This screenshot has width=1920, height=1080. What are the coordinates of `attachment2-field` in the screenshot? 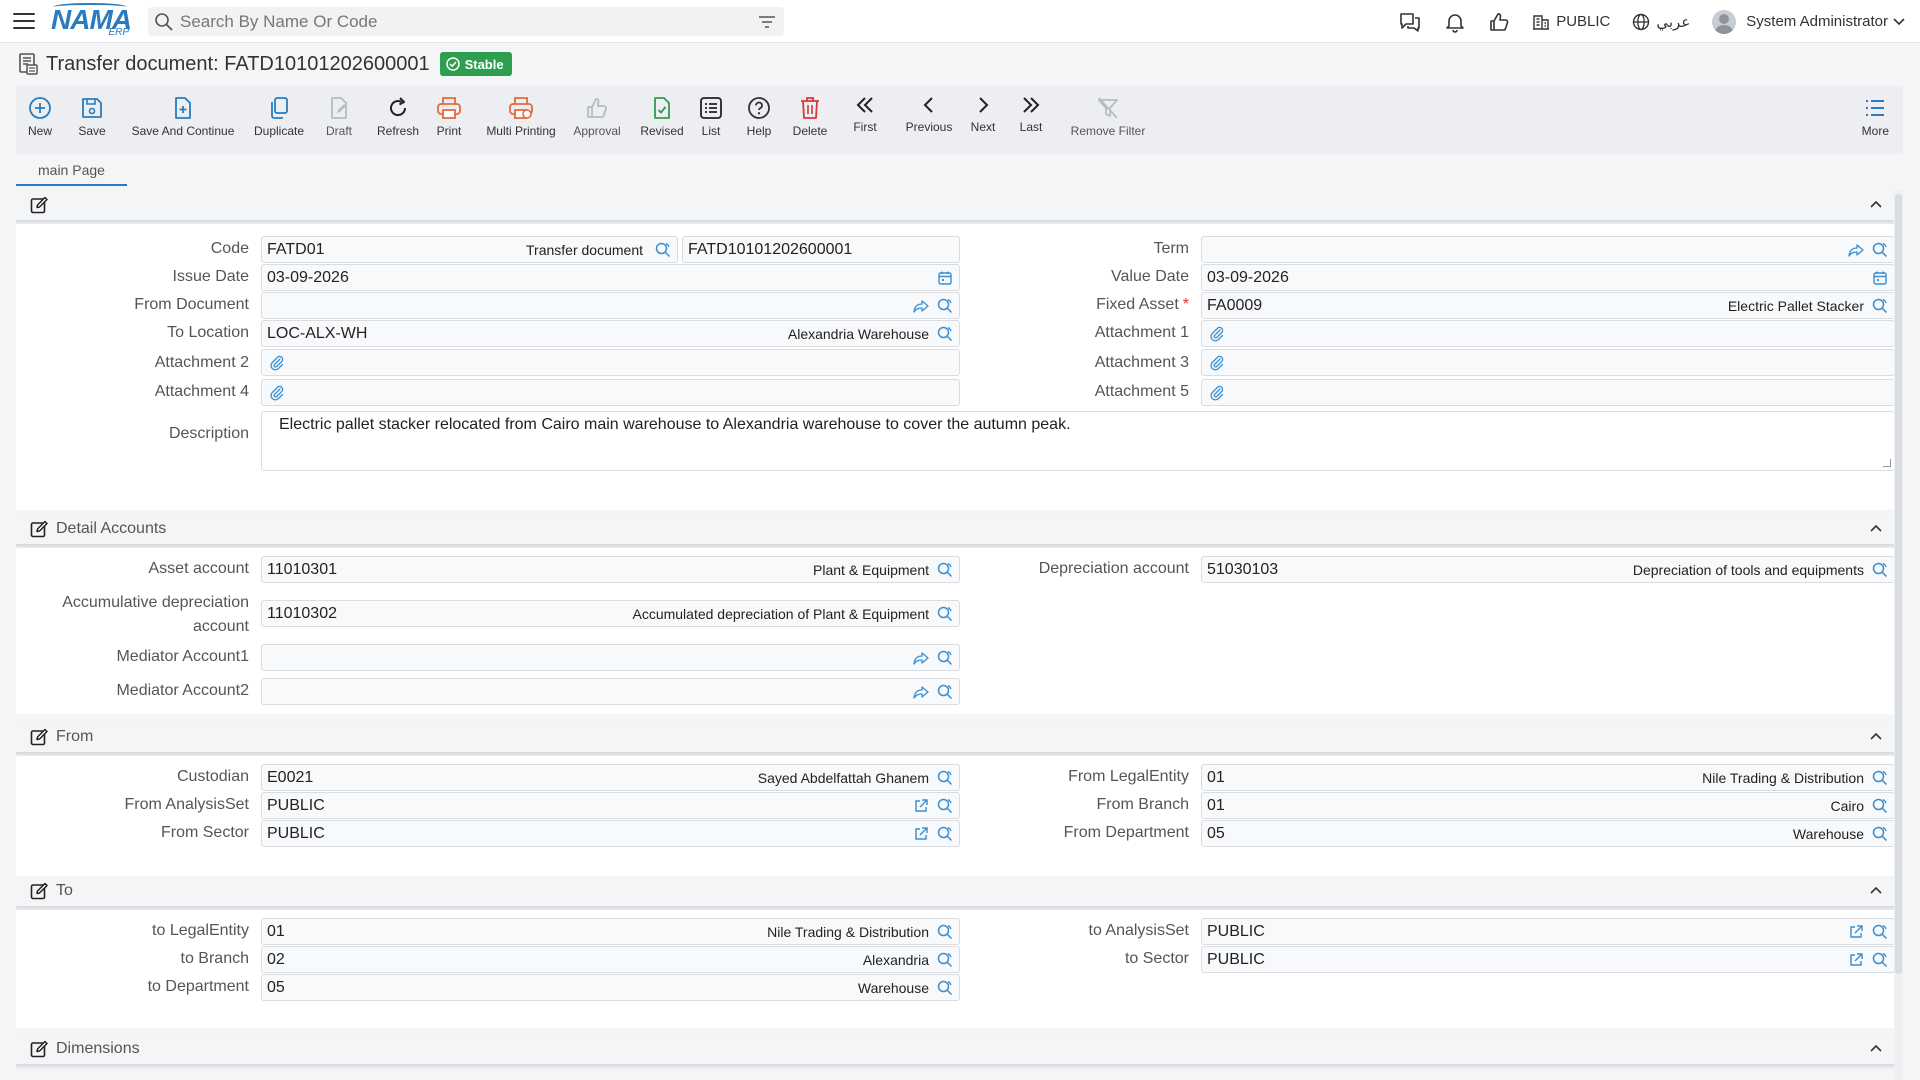 It's located at (610, 362).